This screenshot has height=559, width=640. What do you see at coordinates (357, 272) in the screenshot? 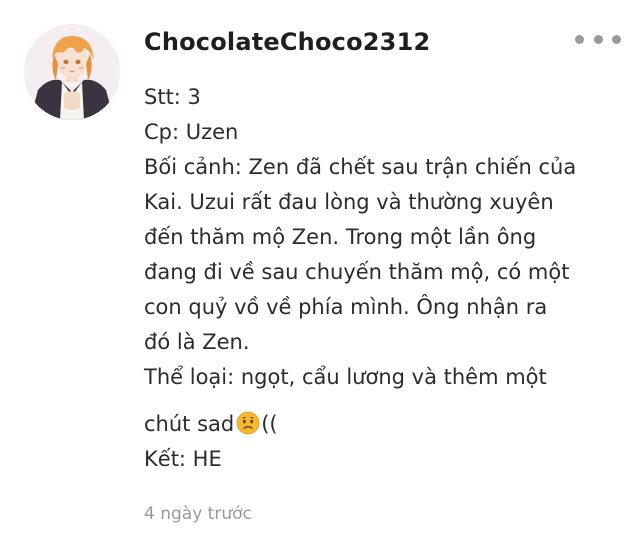
I see `comment-line-context: đang đi về sau chuyến thăm mộ, có một` at bounding box center [357, 272].